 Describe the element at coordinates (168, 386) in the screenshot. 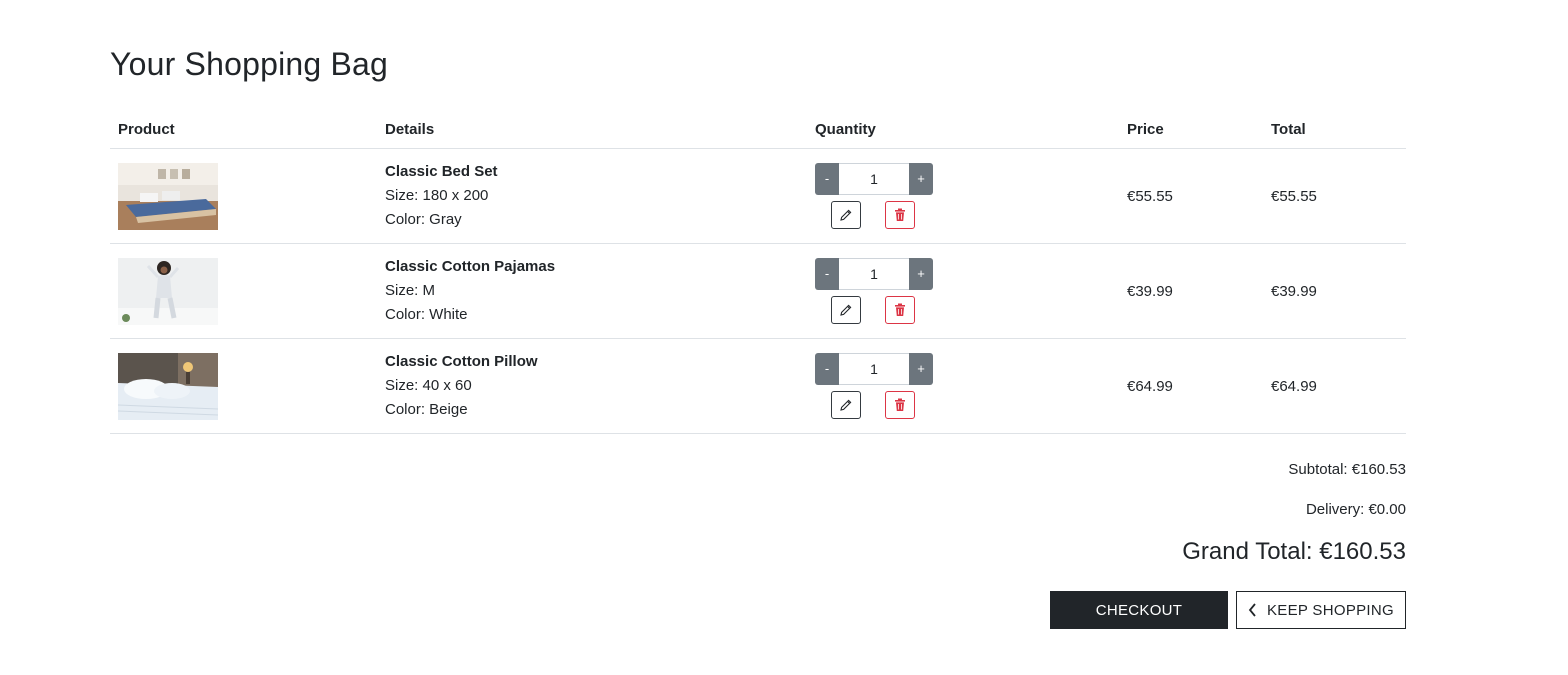

I see `pillow-image` at that location.